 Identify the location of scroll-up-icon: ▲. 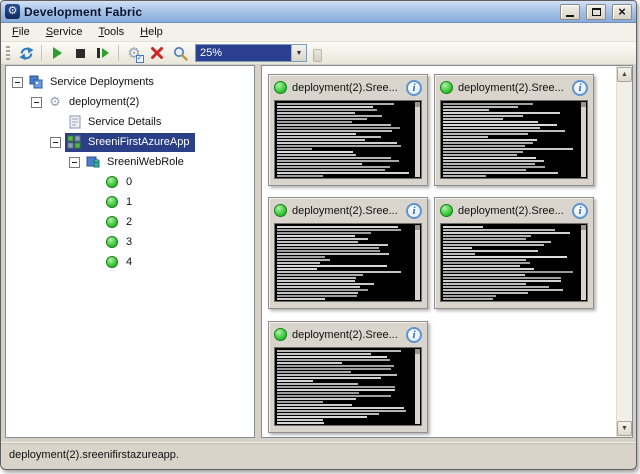
(624, 74).